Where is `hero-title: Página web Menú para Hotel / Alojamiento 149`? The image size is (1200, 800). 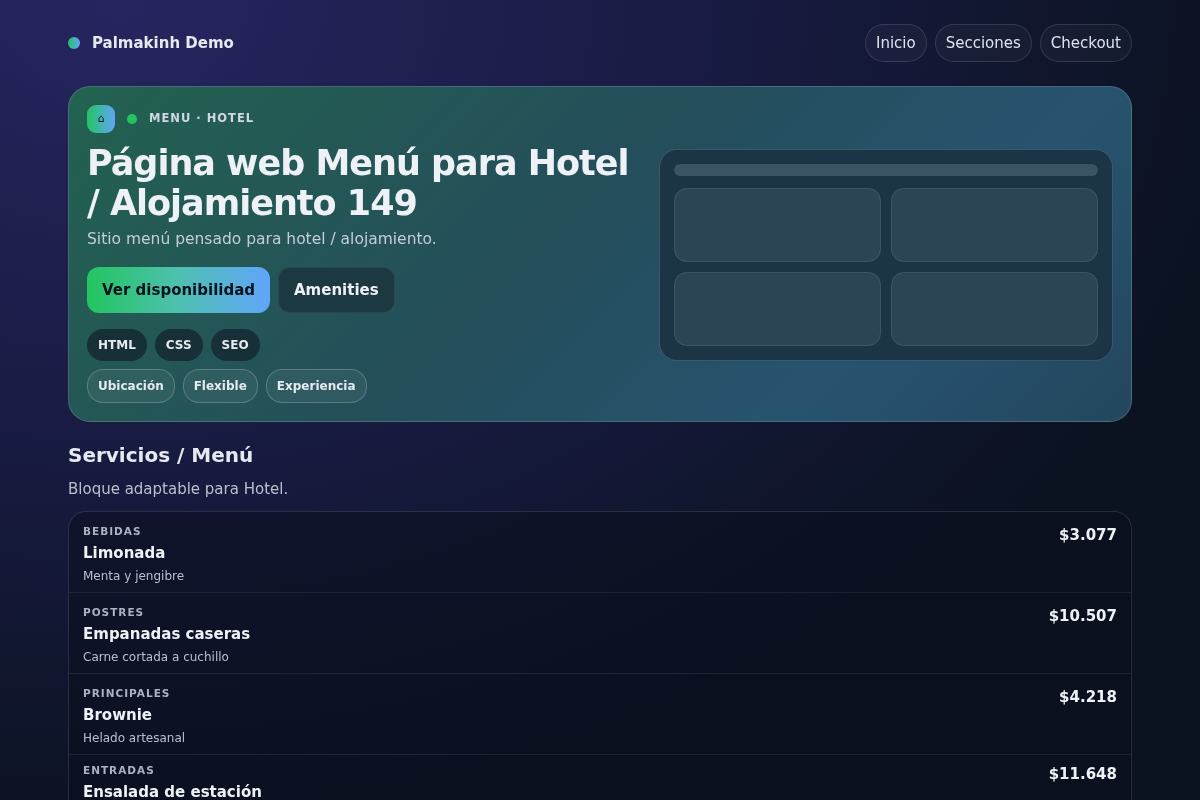 hero-title: Página web Menú para Hotel / Alojamiento 149 is located at coordinates (358, 183).